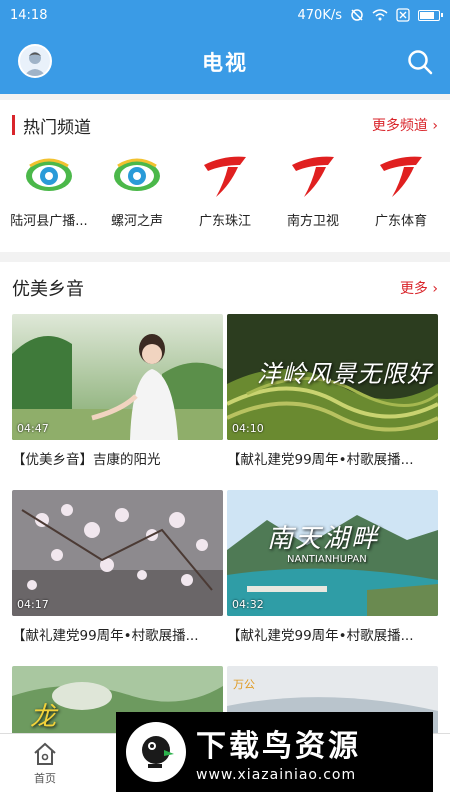 The image size is (450, 801). What do you see at coordinates (45, 778) in the screenshot?
I see `nav-home-label: 首页` at bounding box center [45, 778].